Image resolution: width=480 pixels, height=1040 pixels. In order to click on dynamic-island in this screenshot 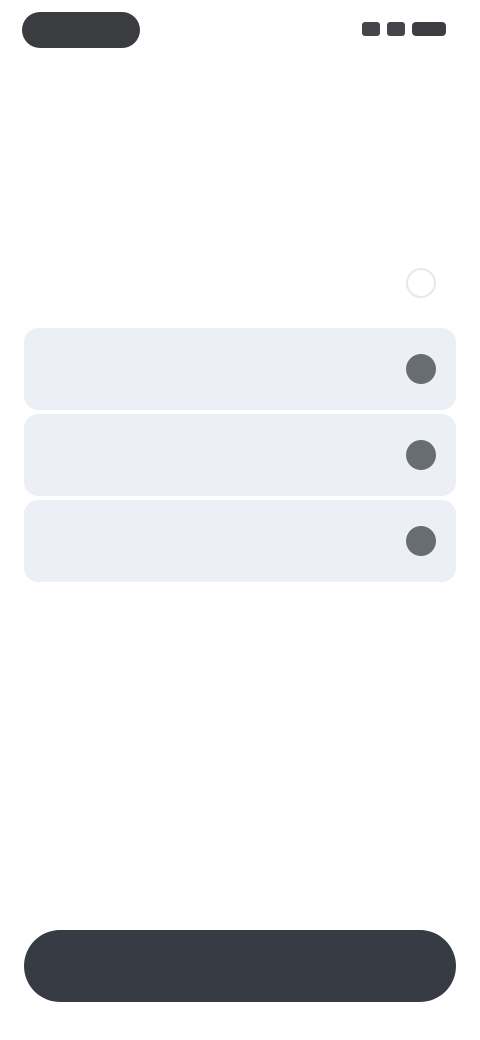, I will do `click(81, 30)`.